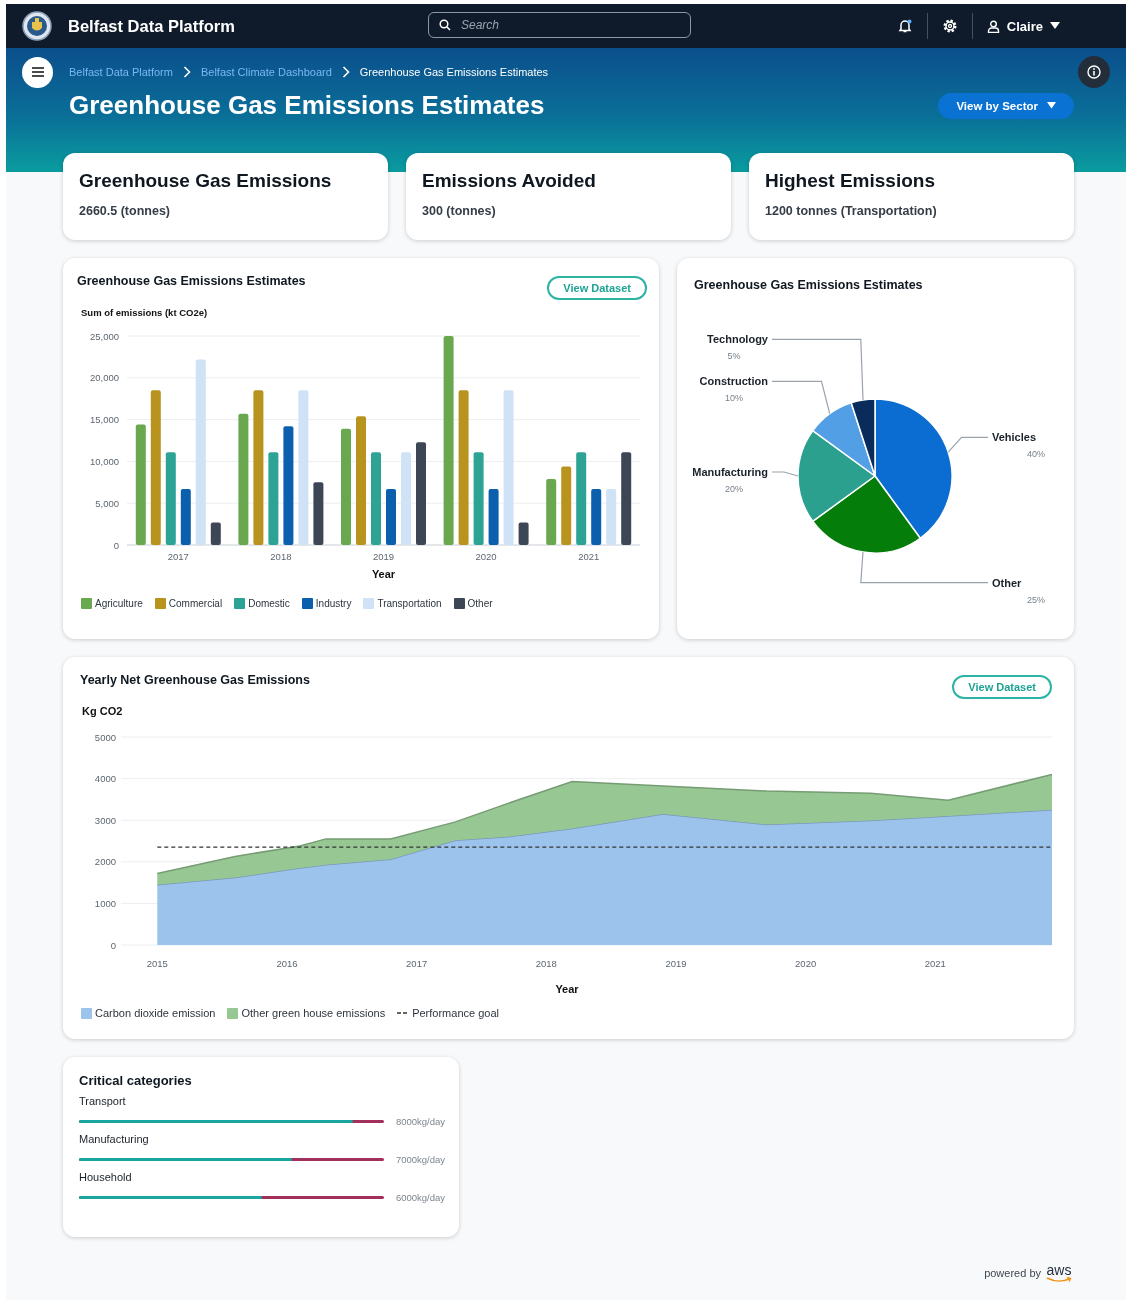 This screenshot has width=1126, height=1305. Describe the element at coordinates (106, 1177) in the screenshot. I see `category-label: Household` at that location.